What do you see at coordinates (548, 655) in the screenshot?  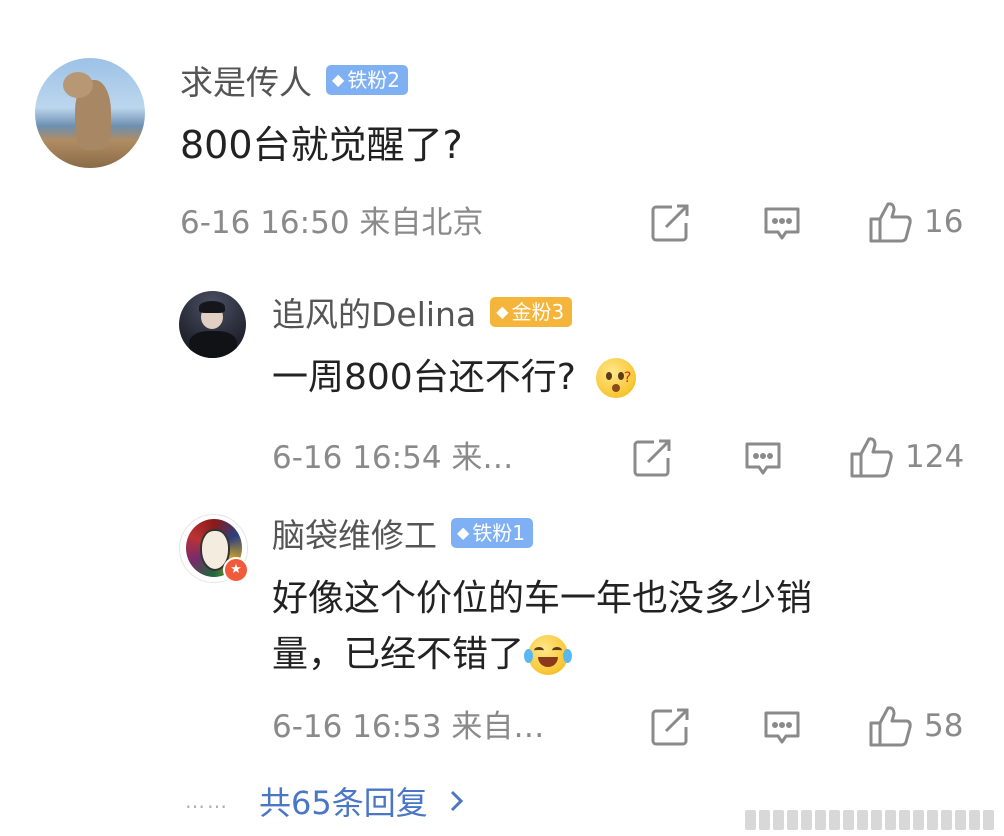 I see `laugh-cry-emoji-icon` at bounding box center [548, 655].